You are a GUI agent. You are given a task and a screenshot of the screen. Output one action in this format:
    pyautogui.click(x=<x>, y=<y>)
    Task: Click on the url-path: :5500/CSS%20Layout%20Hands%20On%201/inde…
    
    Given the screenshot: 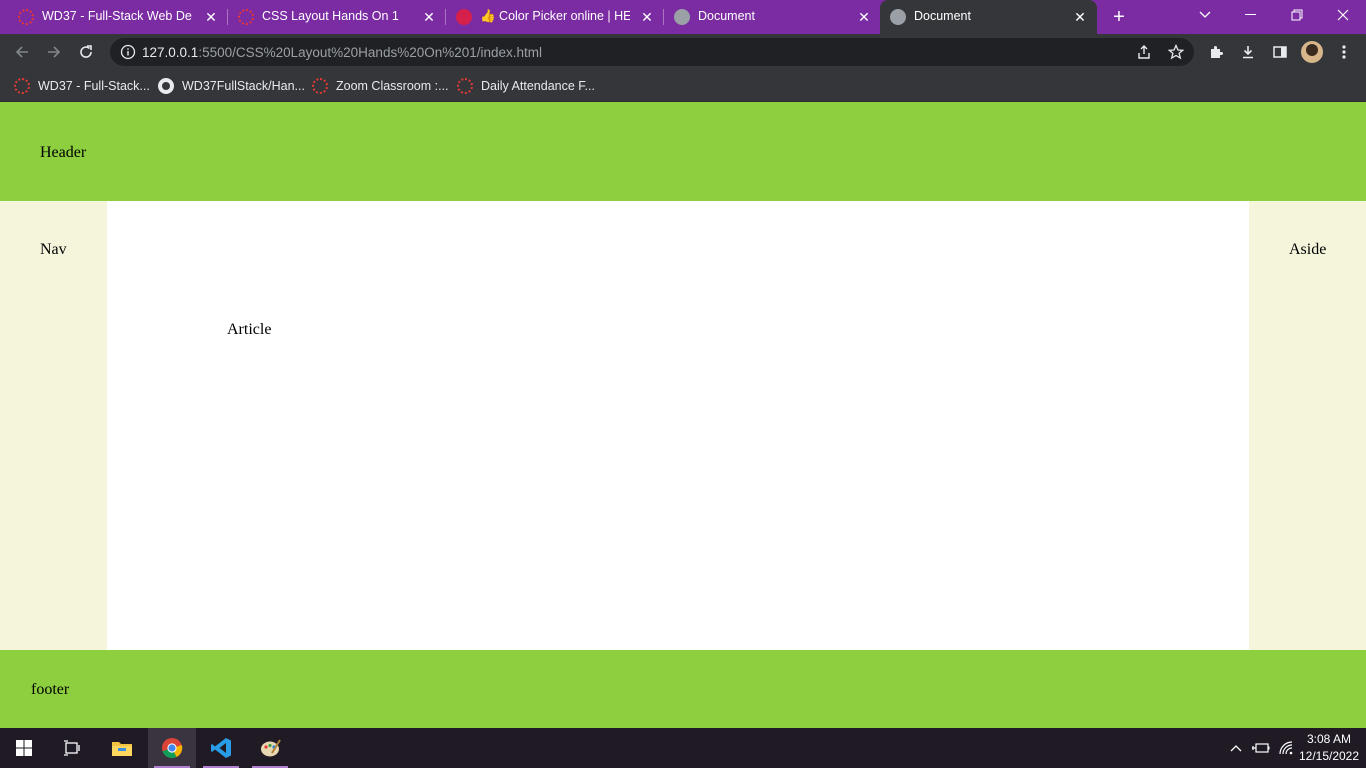 What is the action you would take?
    pyautogui.click(x=370, y=52)
    